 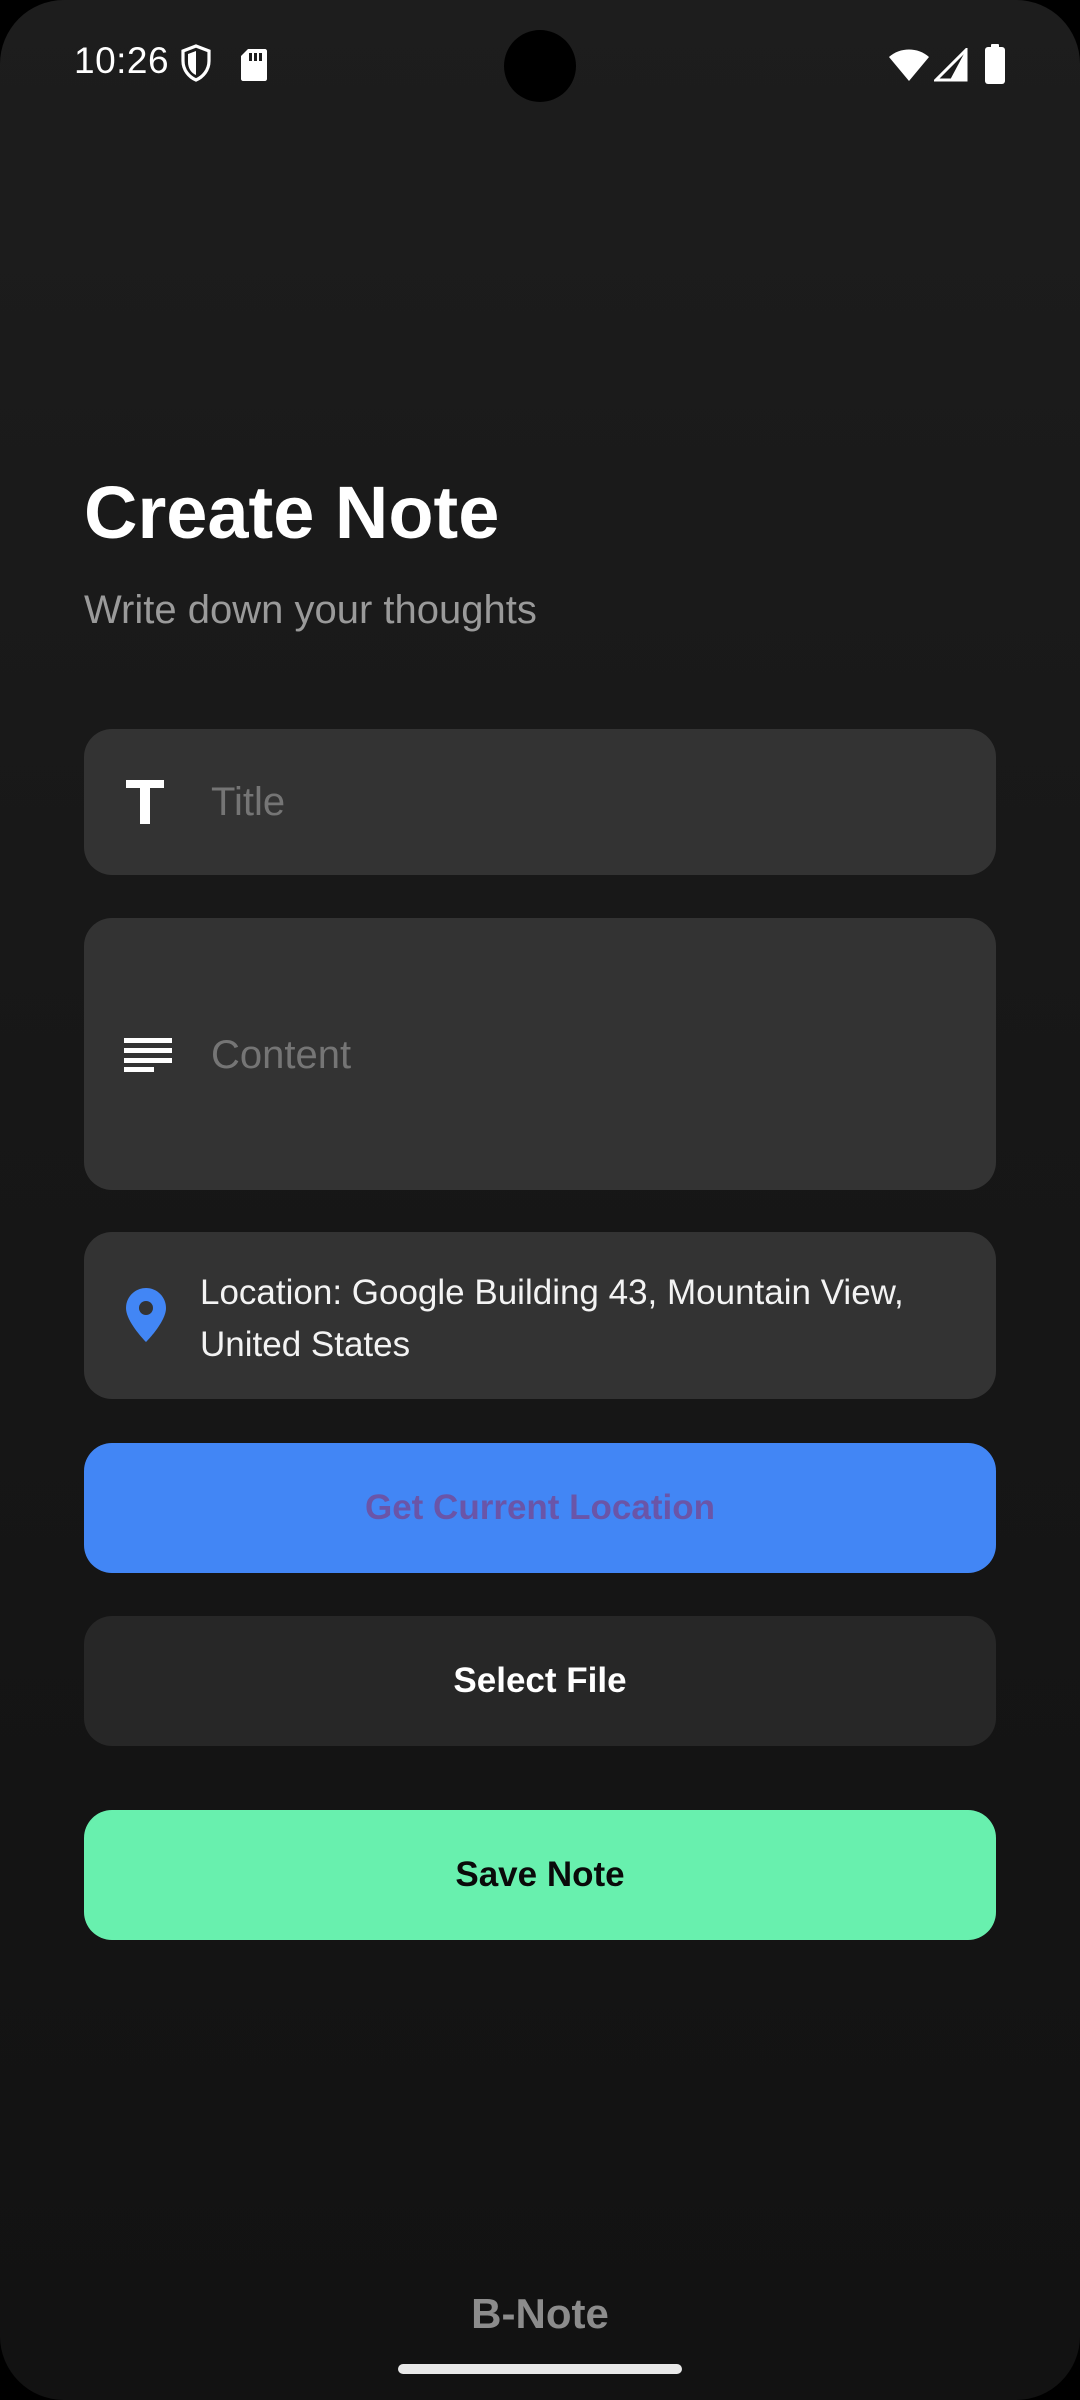 What do you see at coordinates (540, 1681) in the screenshot?
I see `select-file-button: Select File` at bounding box center [540, 1681].